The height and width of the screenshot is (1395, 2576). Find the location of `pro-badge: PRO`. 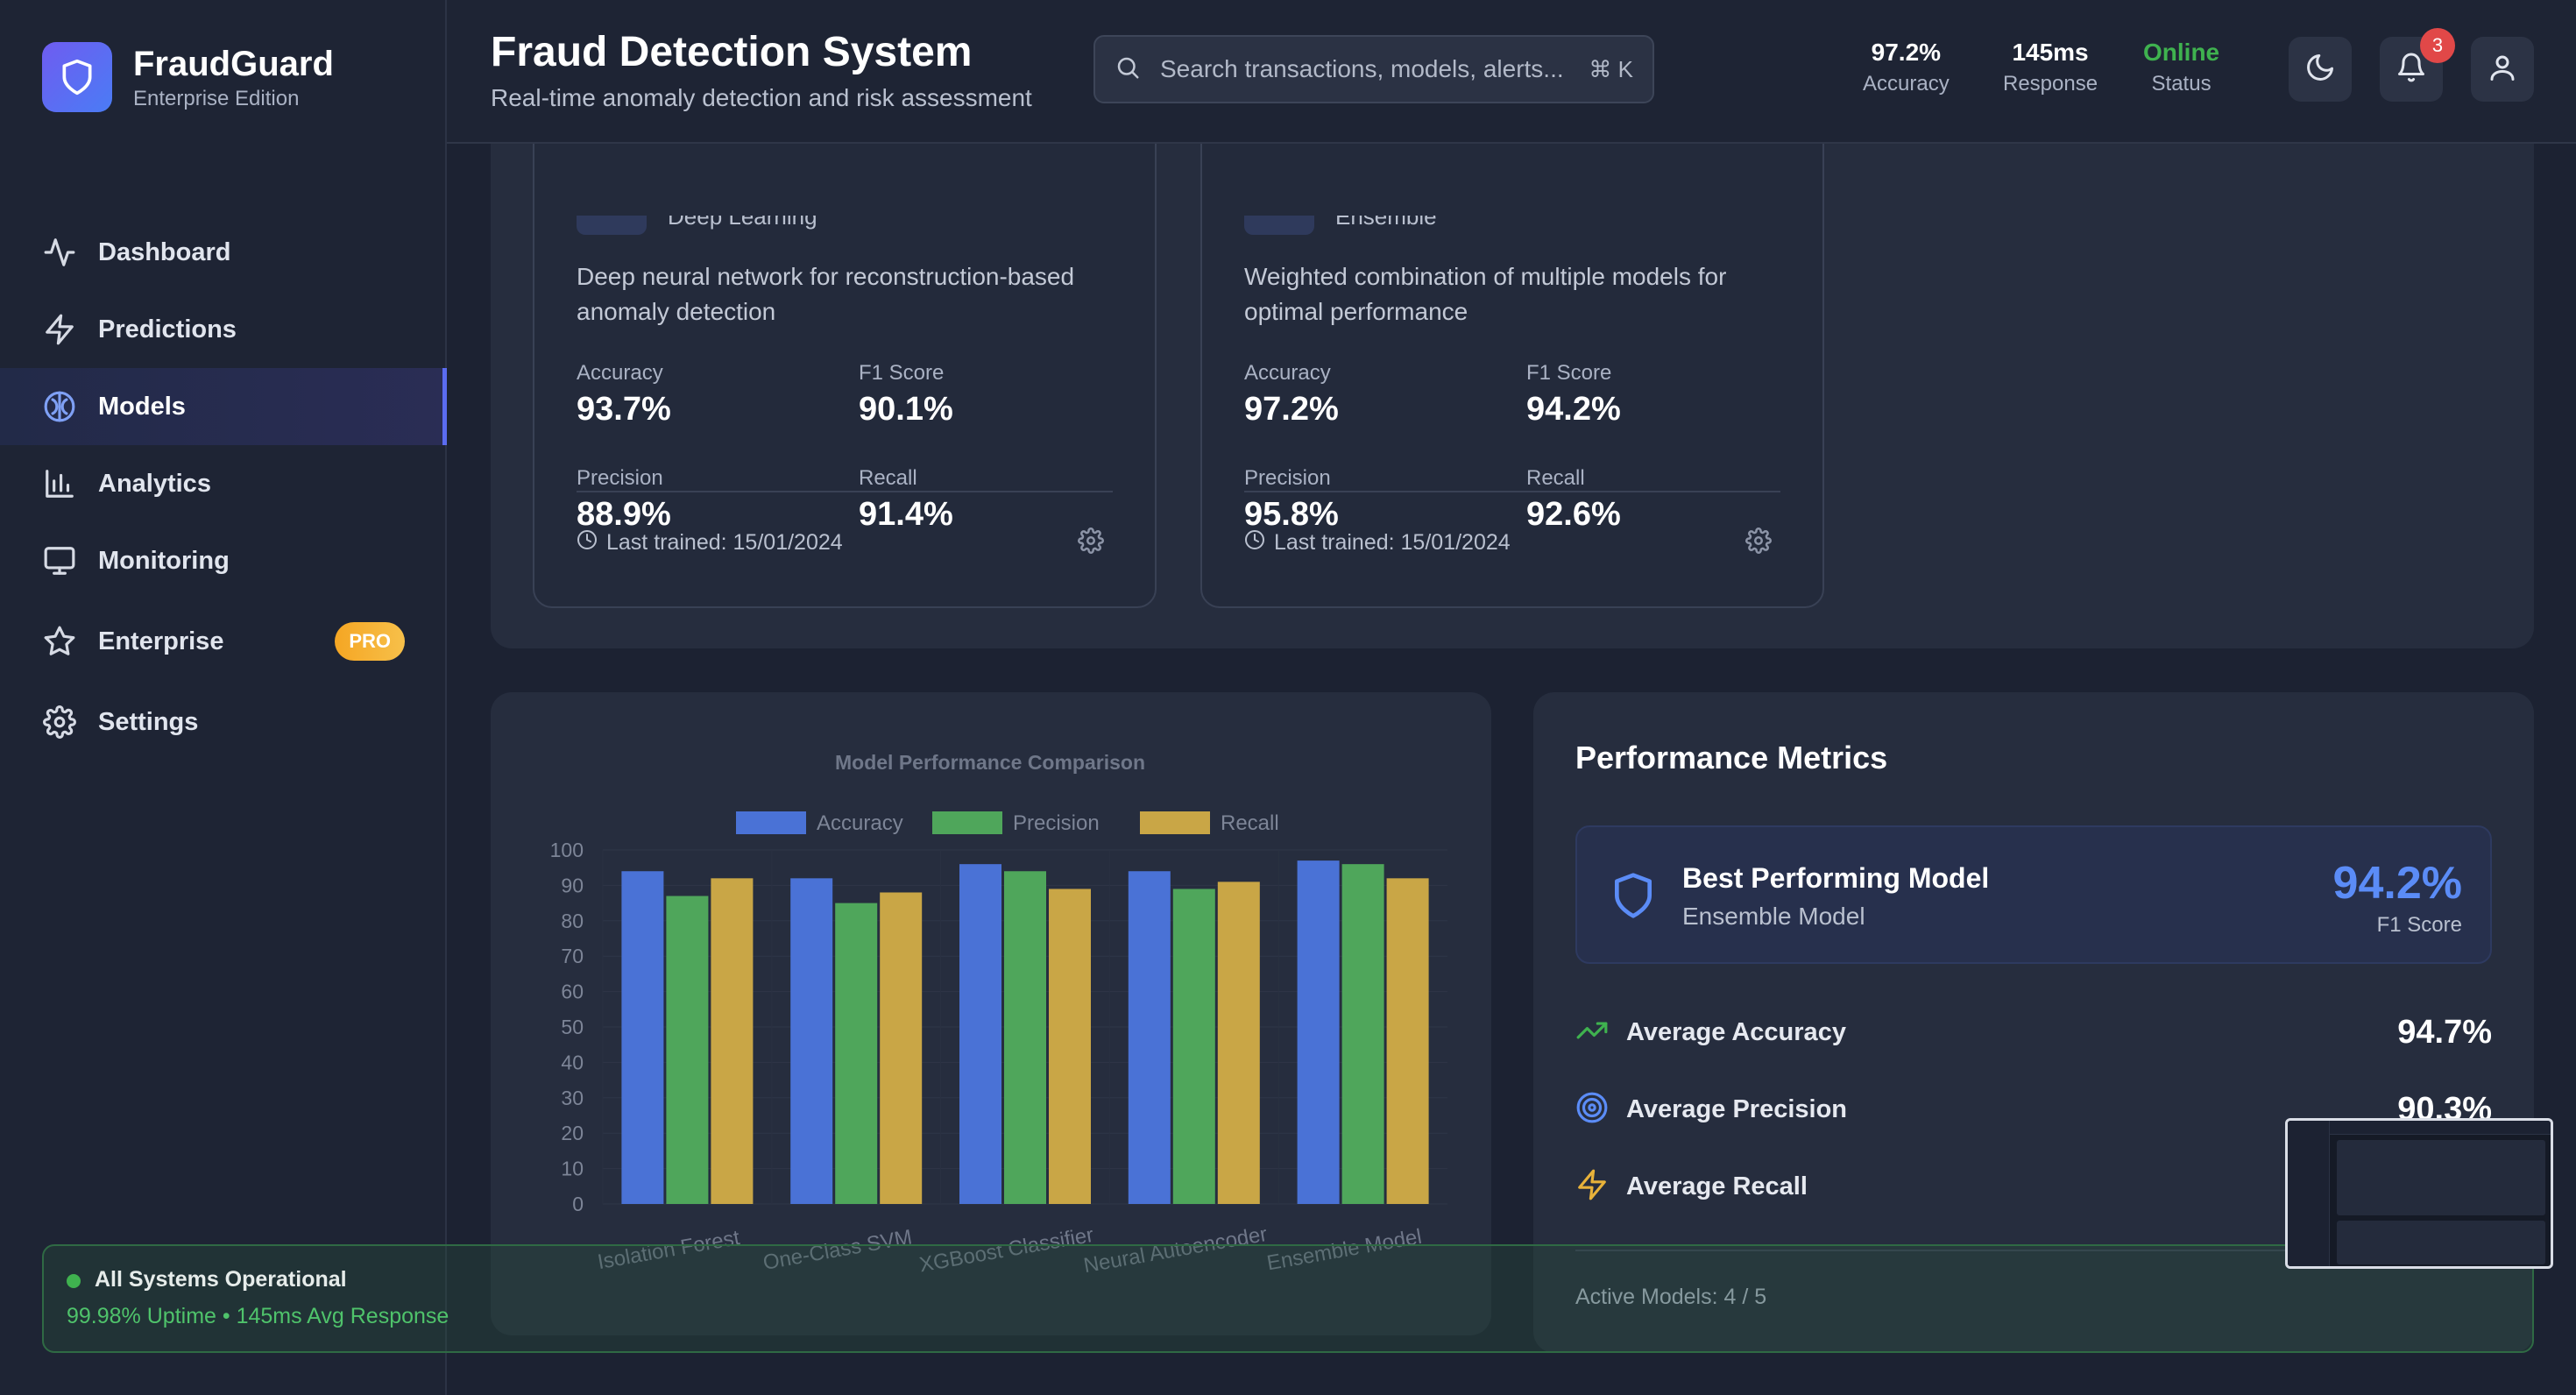

pro-badge: PRO is located at coordinates (370, 641).